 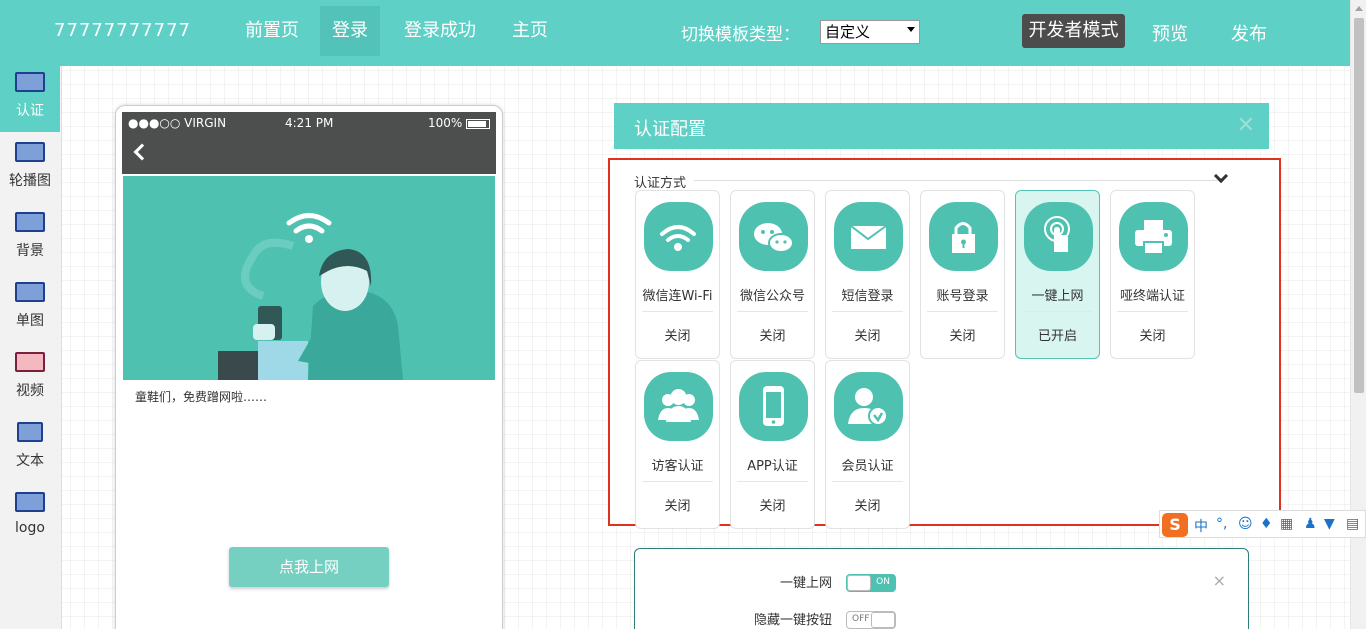 I want to click on video-icon, so click(x=30, y=362).